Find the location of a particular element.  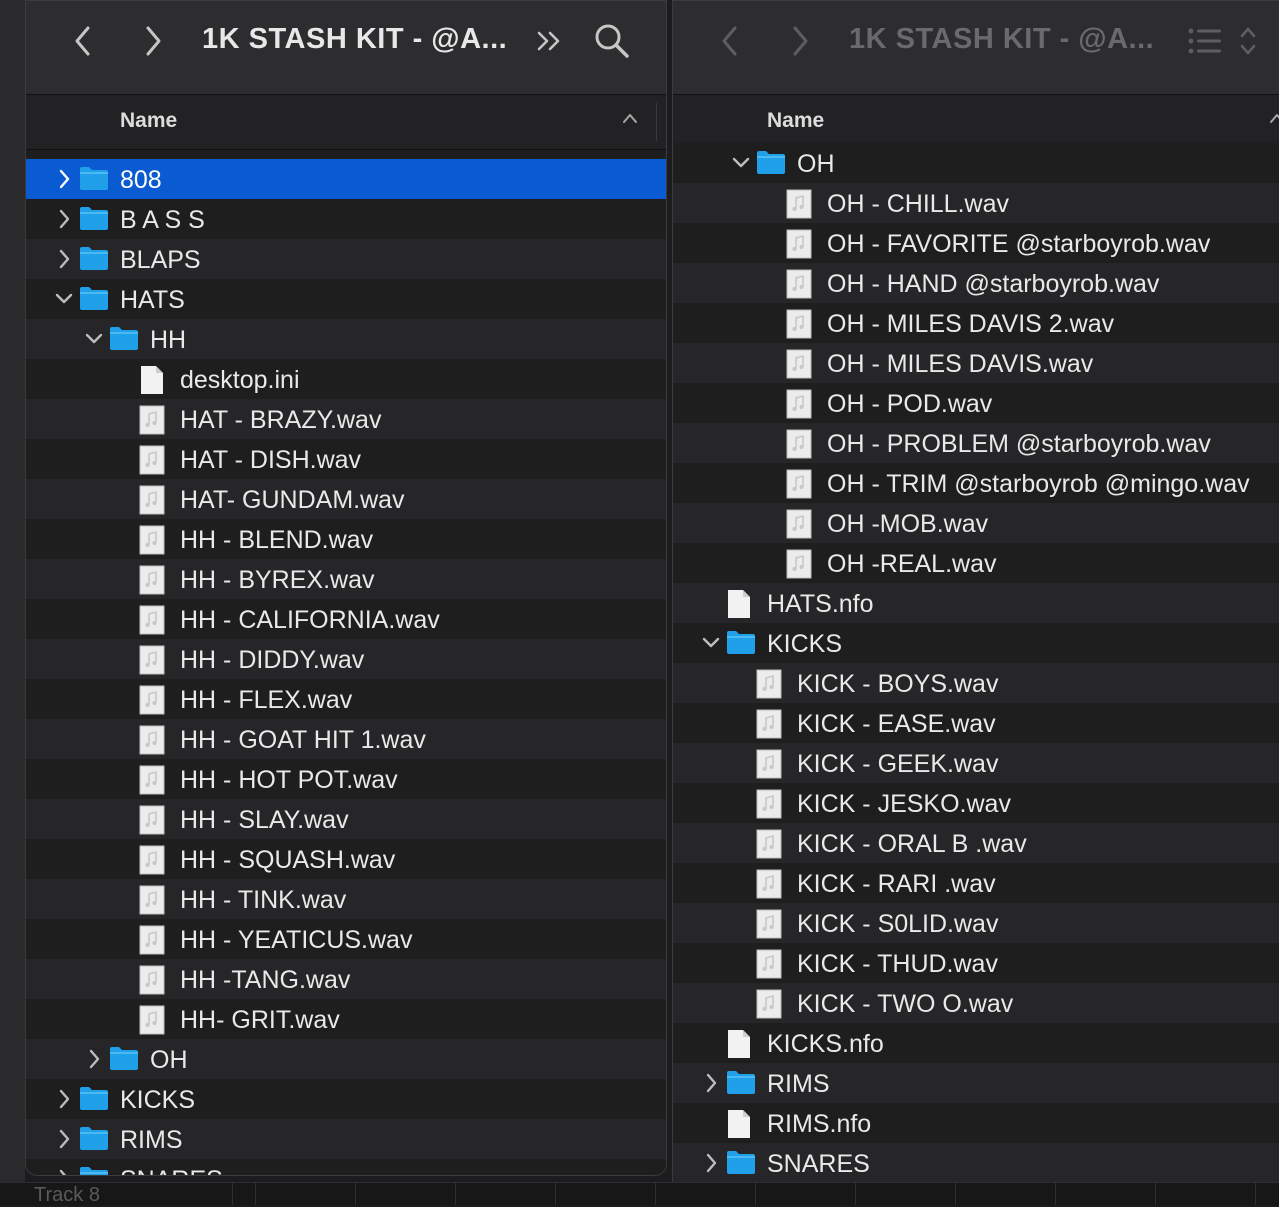

list-row-hh-blend-wav: HH - BLEND.wav is located at coordinates (346, 539).